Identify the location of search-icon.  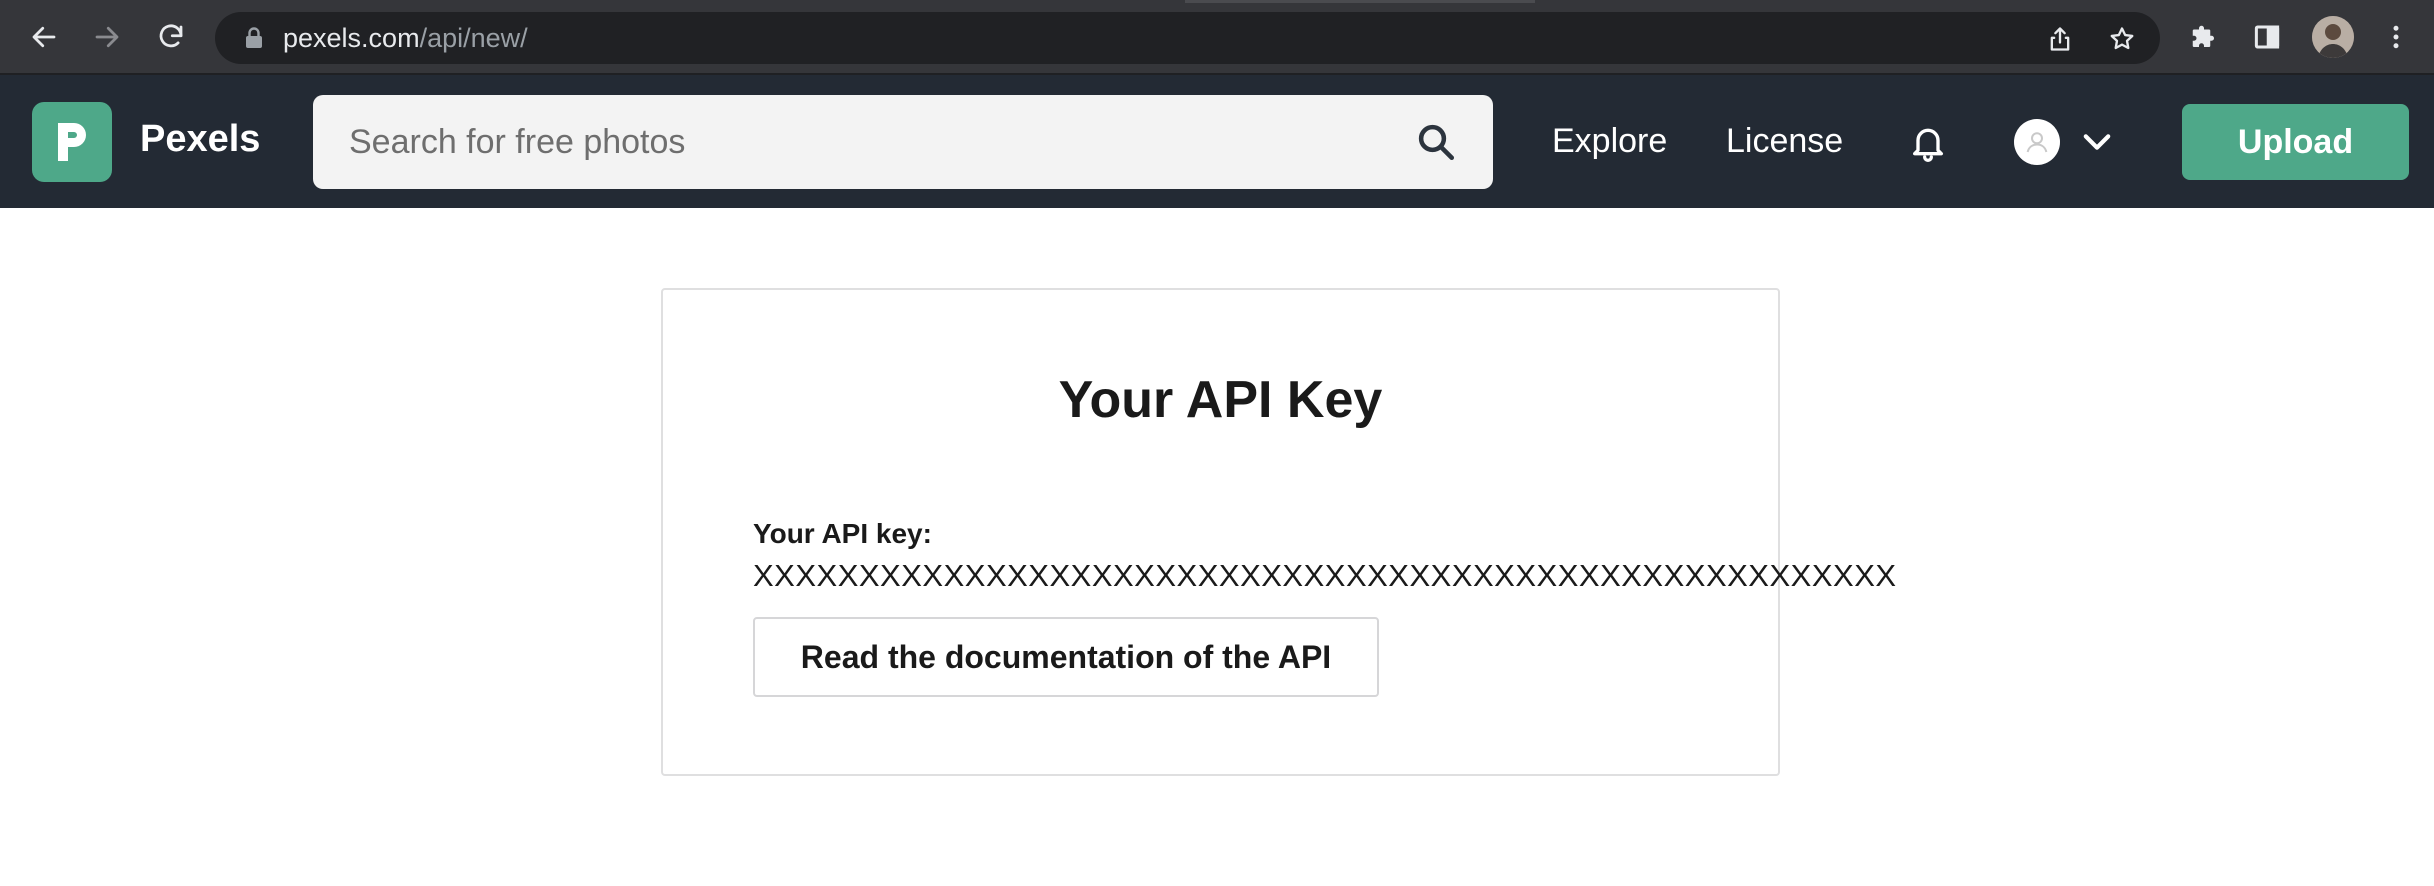
(1436, 142).